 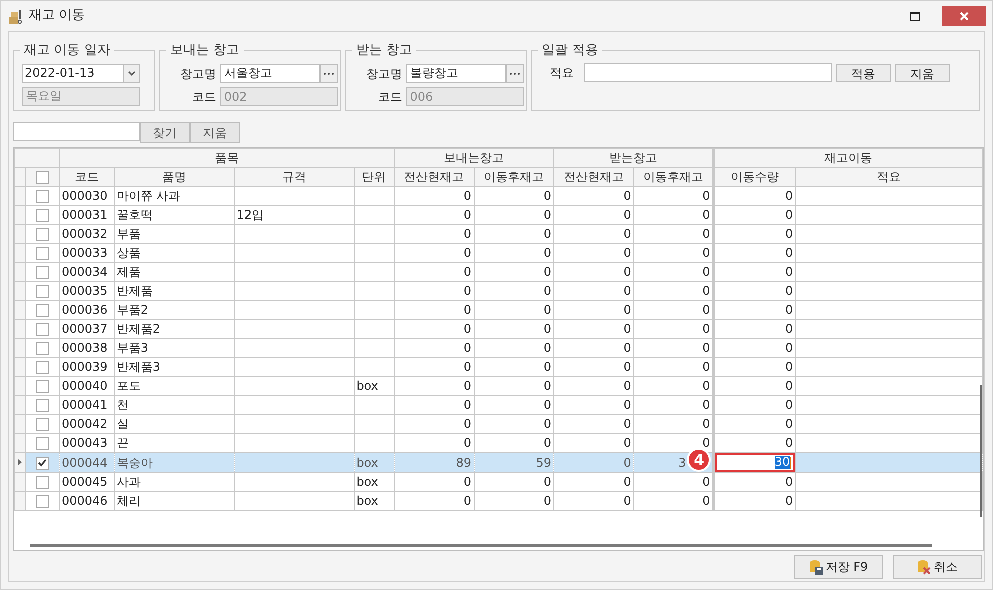 I want to click on cancel-button: 취소, so click(x=937, y=567).